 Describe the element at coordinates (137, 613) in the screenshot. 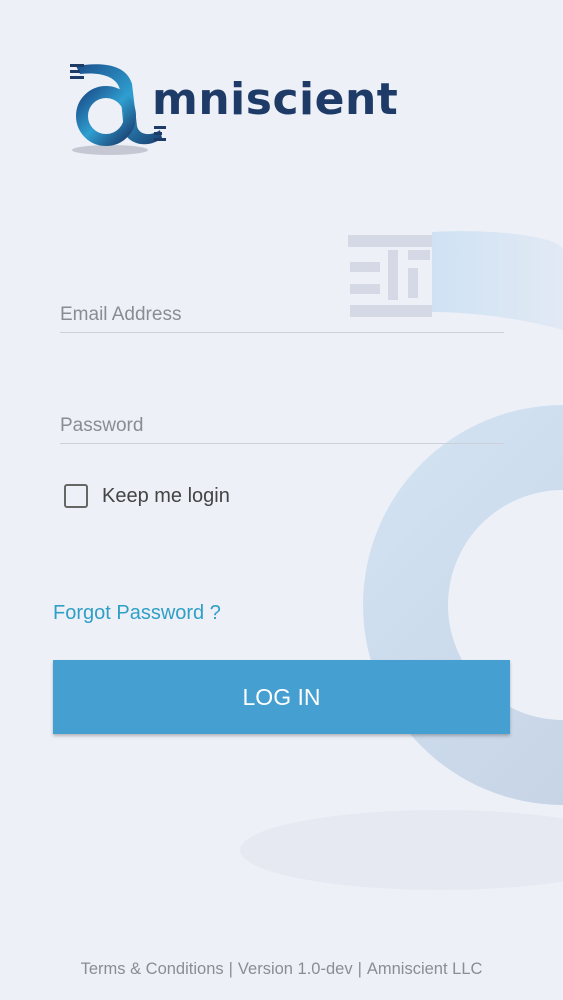

I see `forgot-password-link: Forgot Password ?` at that location.